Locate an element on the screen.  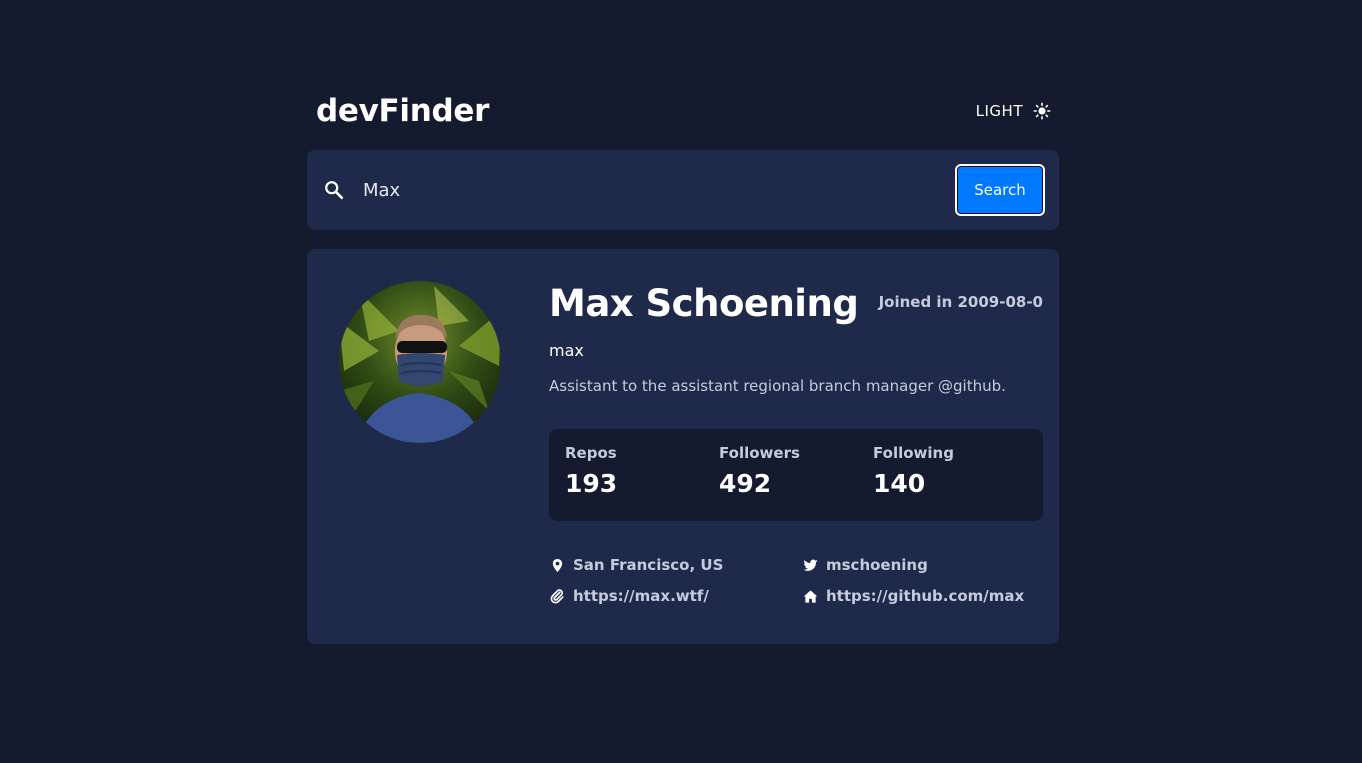
twitter-link: mschoening is located at coordinates (922, 565).